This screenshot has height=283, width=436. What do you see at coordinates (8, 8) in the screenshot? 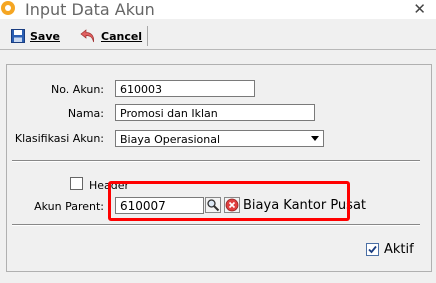
I see `app-logo-icon` at bounding box center [8, 8].